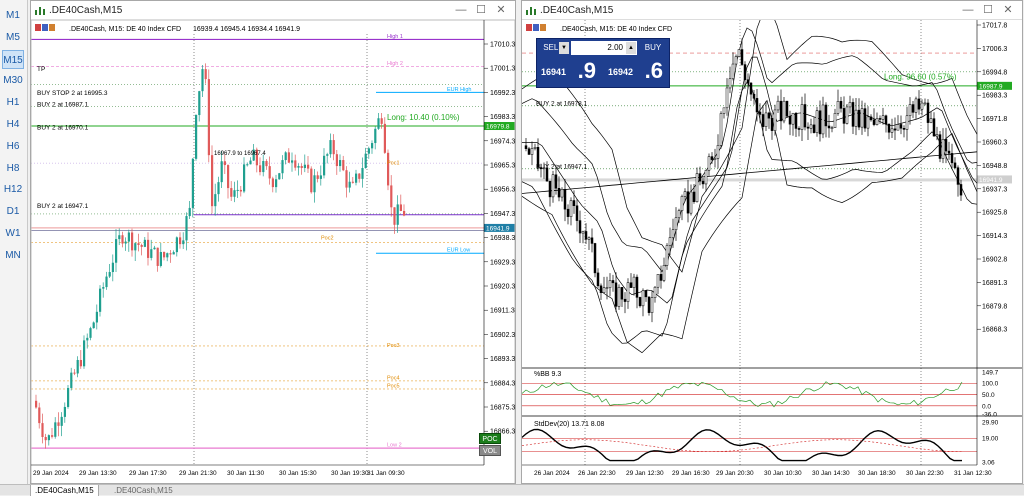 The width and height of the screenshot is (1024, 496). What do you see at coordinates (393, 378) in the screenshot?
I see `level-label: Poc4` at bounding box center [393, 378].